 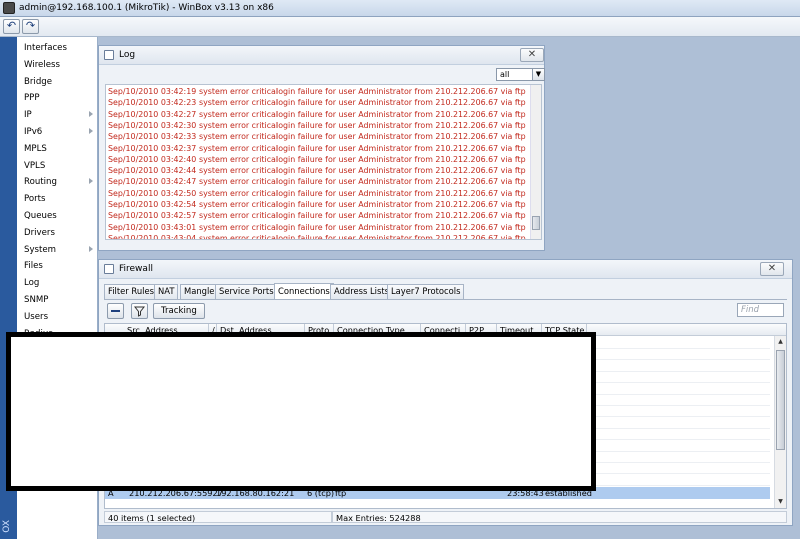 What do you see at coordinates (57, 98) in the screenshot?
I see `sidebar-item-ppp: PPP` at bounding box center [57, 98].